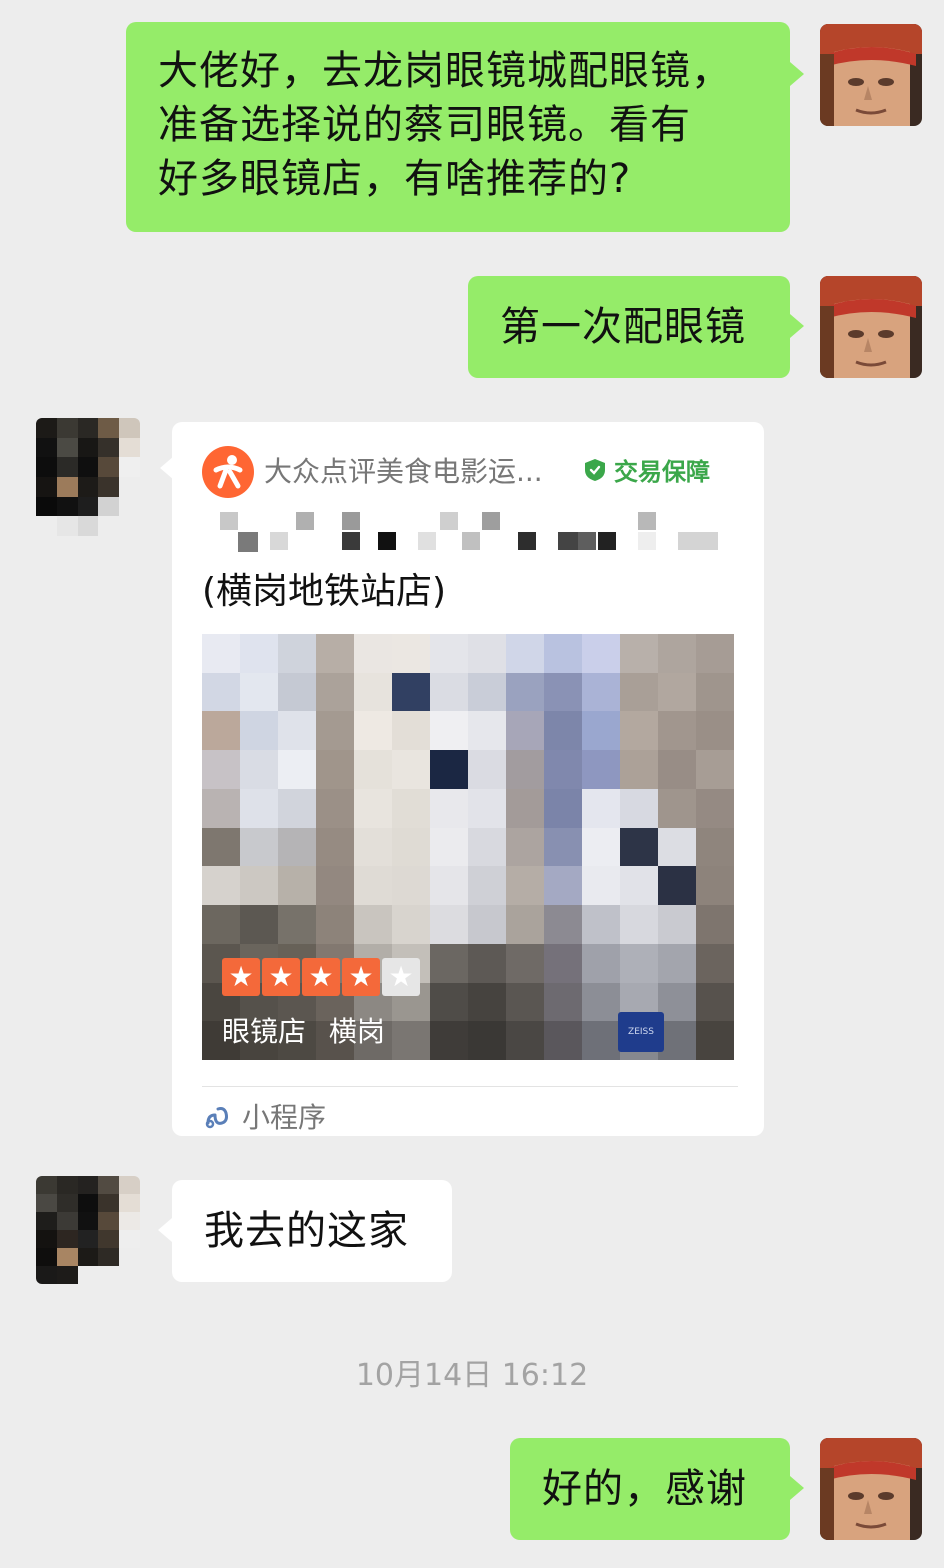 The height and width of the screenshot is (1568, 944). I want to click on message-text-4: 我去的这家, so click(306, 1231).